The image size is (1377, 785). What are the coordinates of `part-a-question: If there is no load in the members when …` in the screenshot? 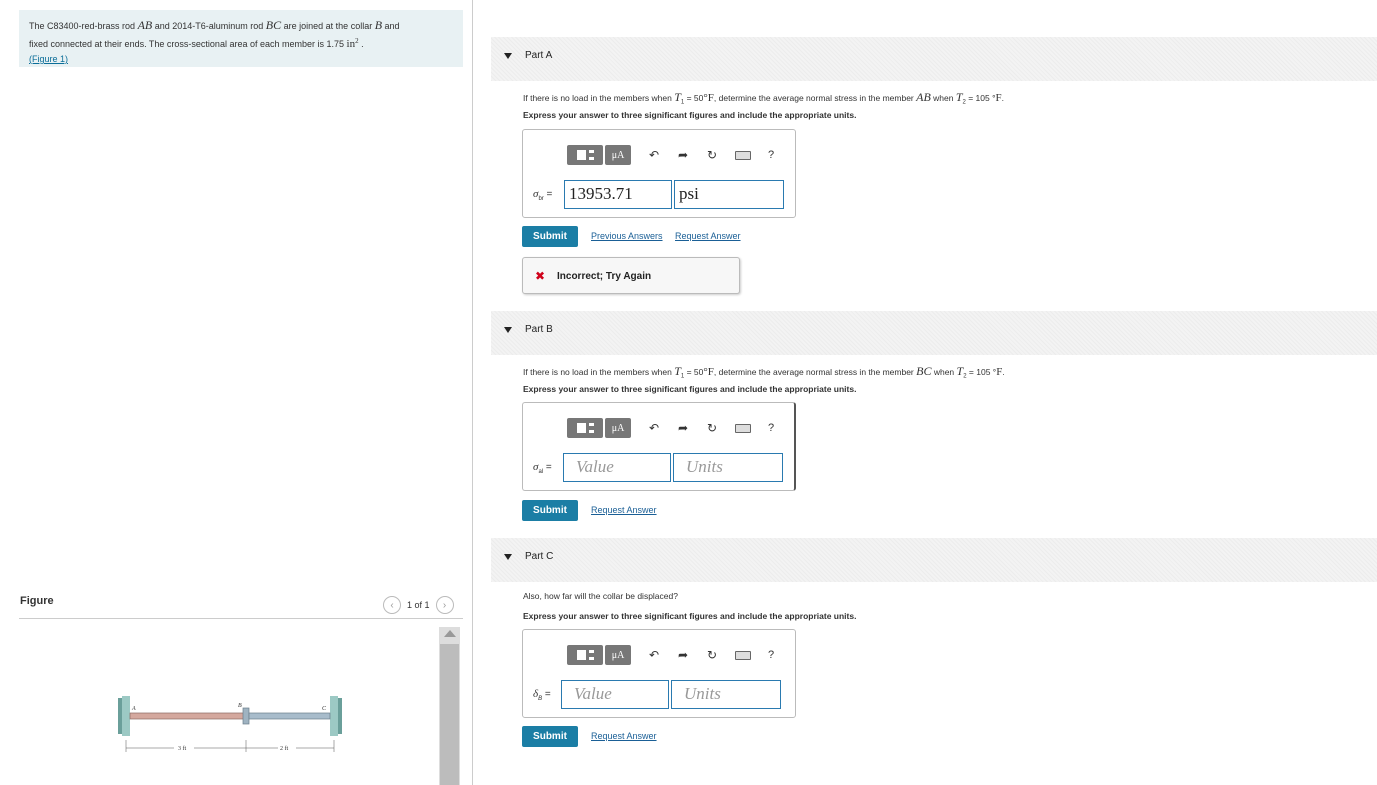 It's located at (763, 98).